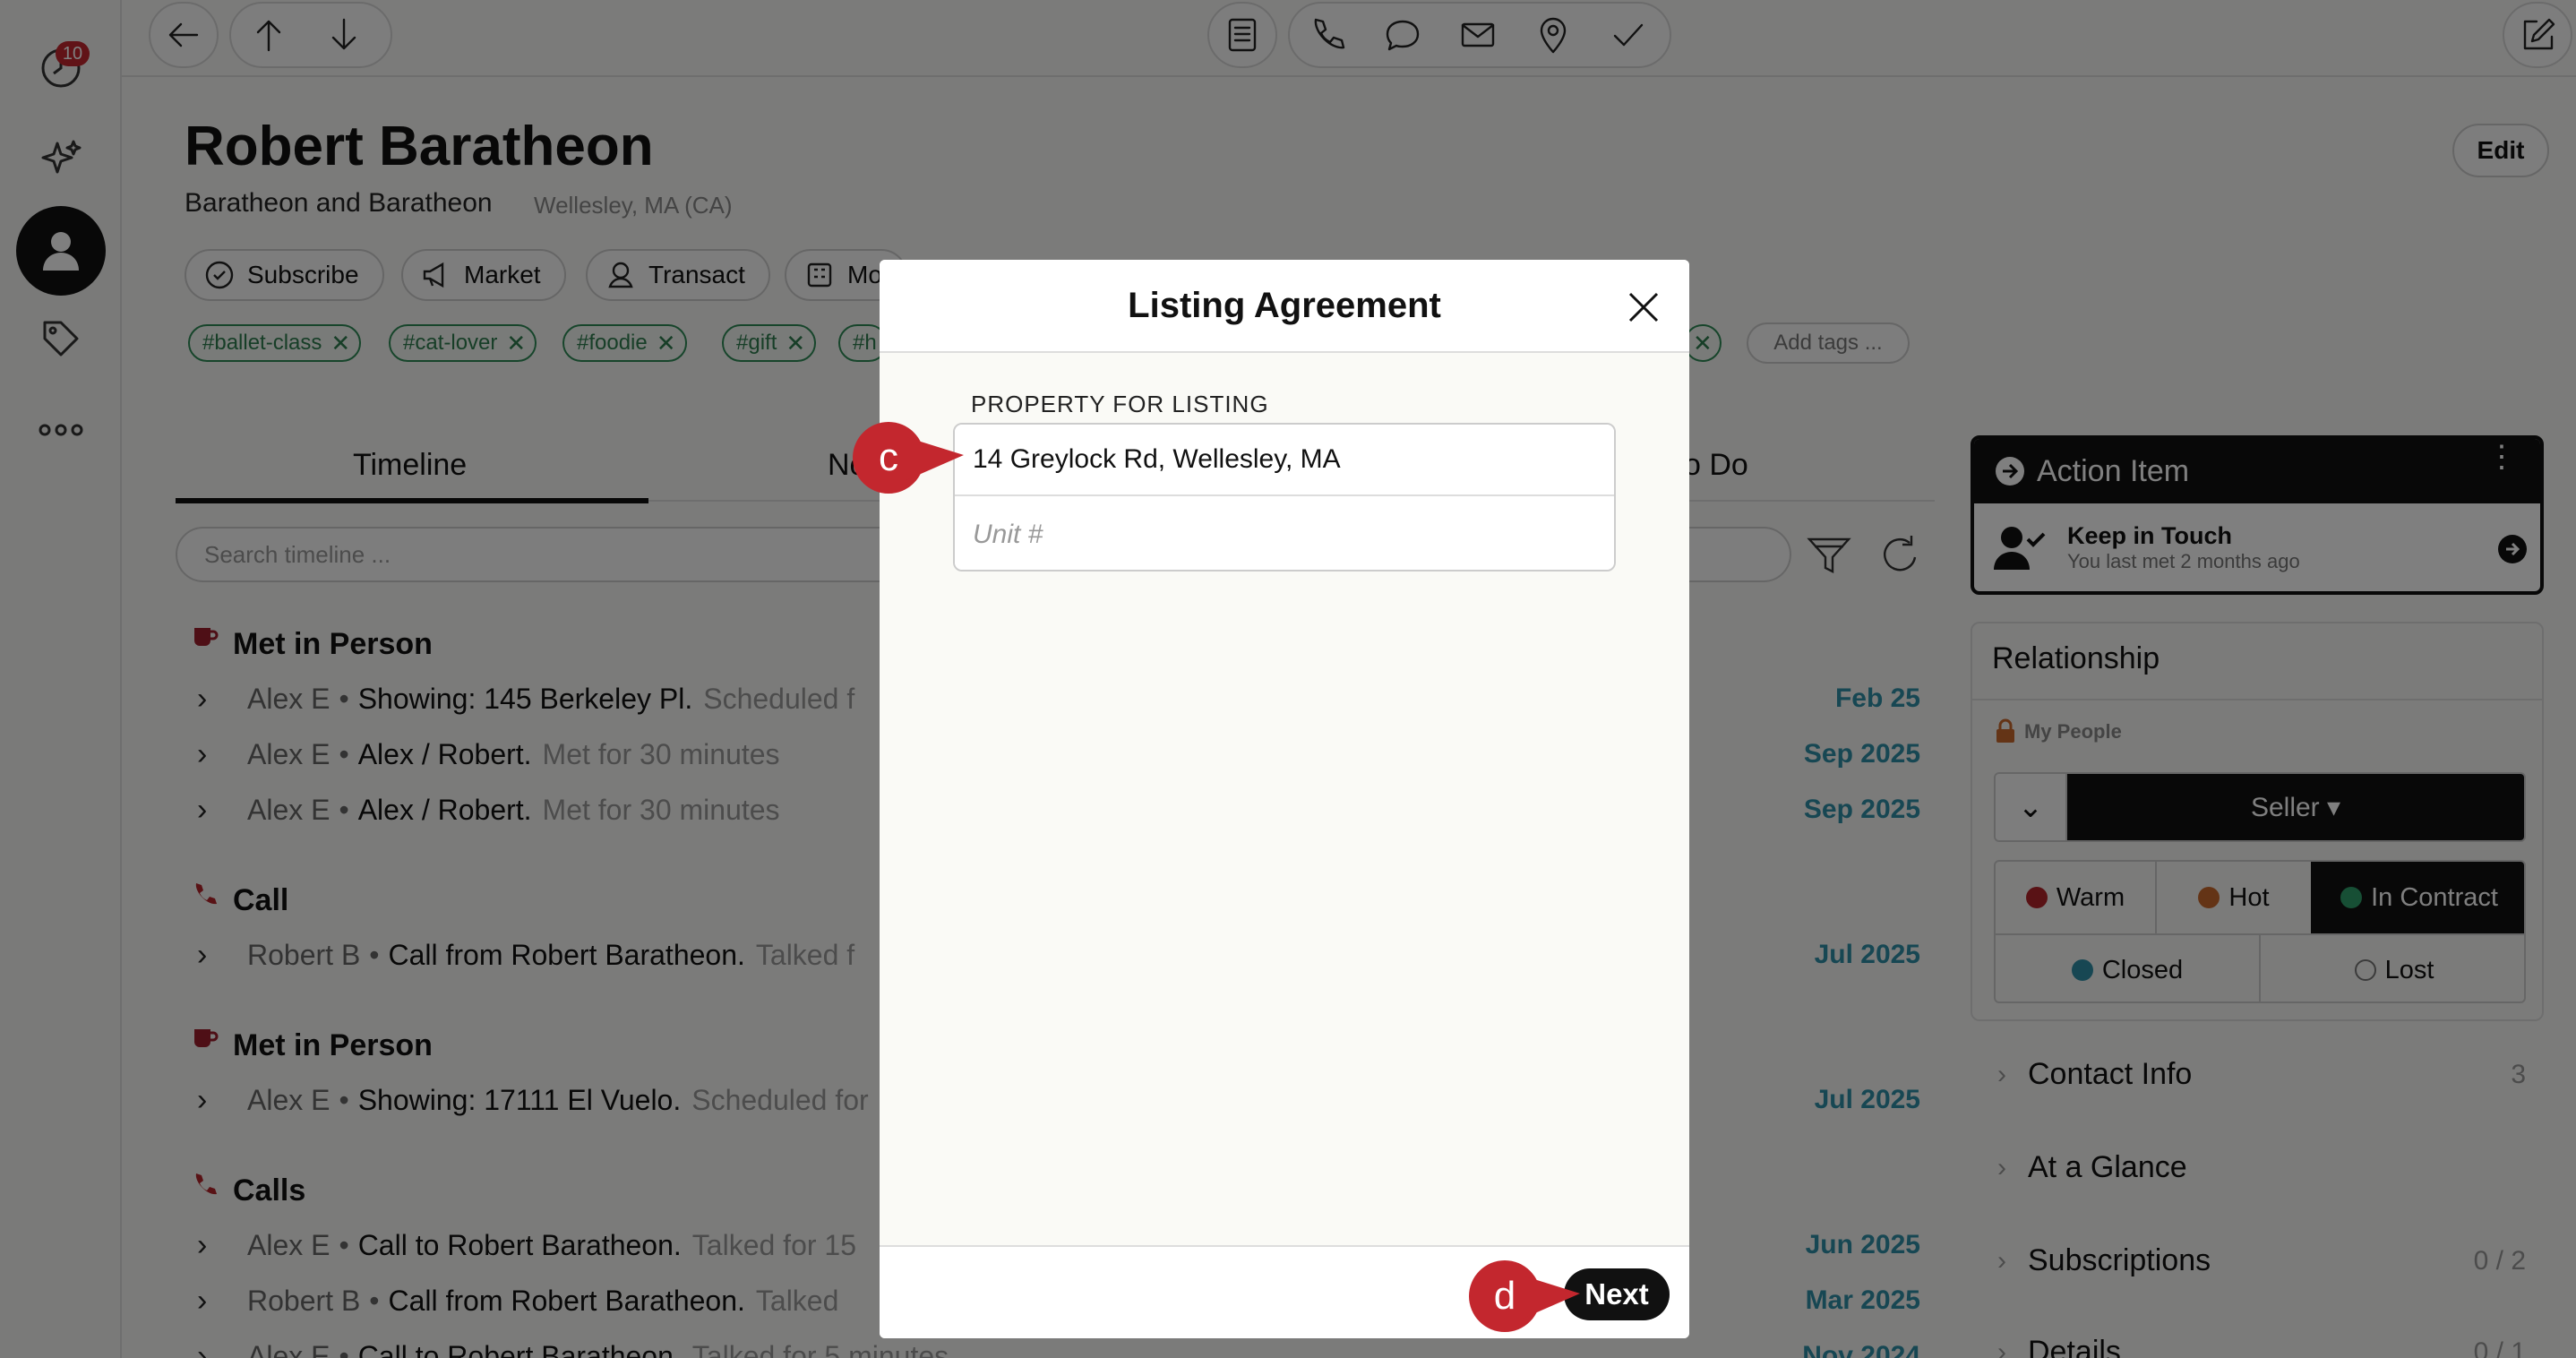  Describe the element at coordinates (1504, 1296) in the screenshot. I see `callout-letter: d` at that location.